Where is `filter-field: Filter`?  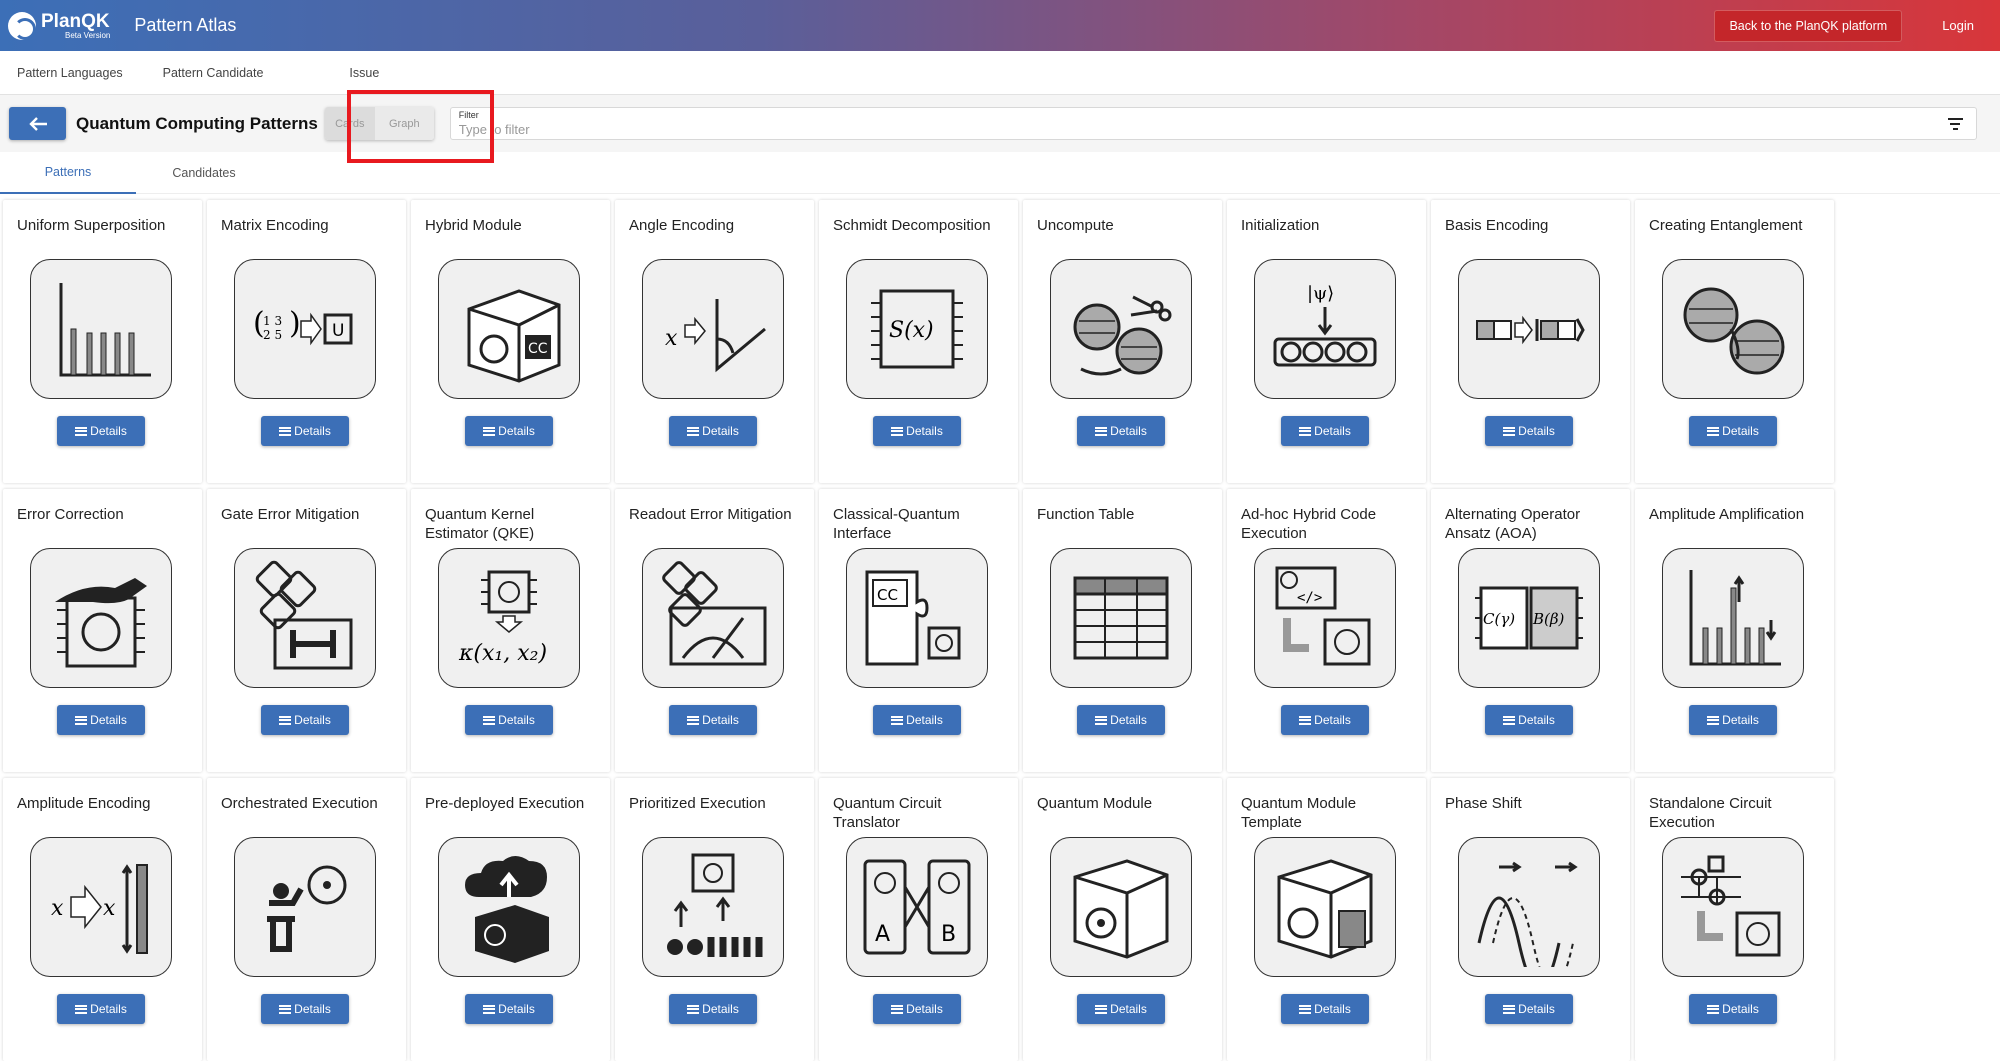 filter-field: Filter is located at coordinates (1213, 123).